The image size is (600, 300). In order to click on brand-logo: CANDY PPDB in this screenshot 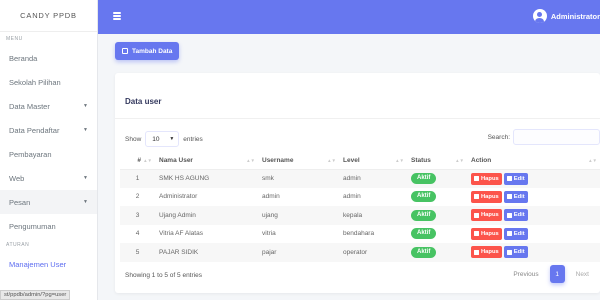, I will do `click(48, 16)`.